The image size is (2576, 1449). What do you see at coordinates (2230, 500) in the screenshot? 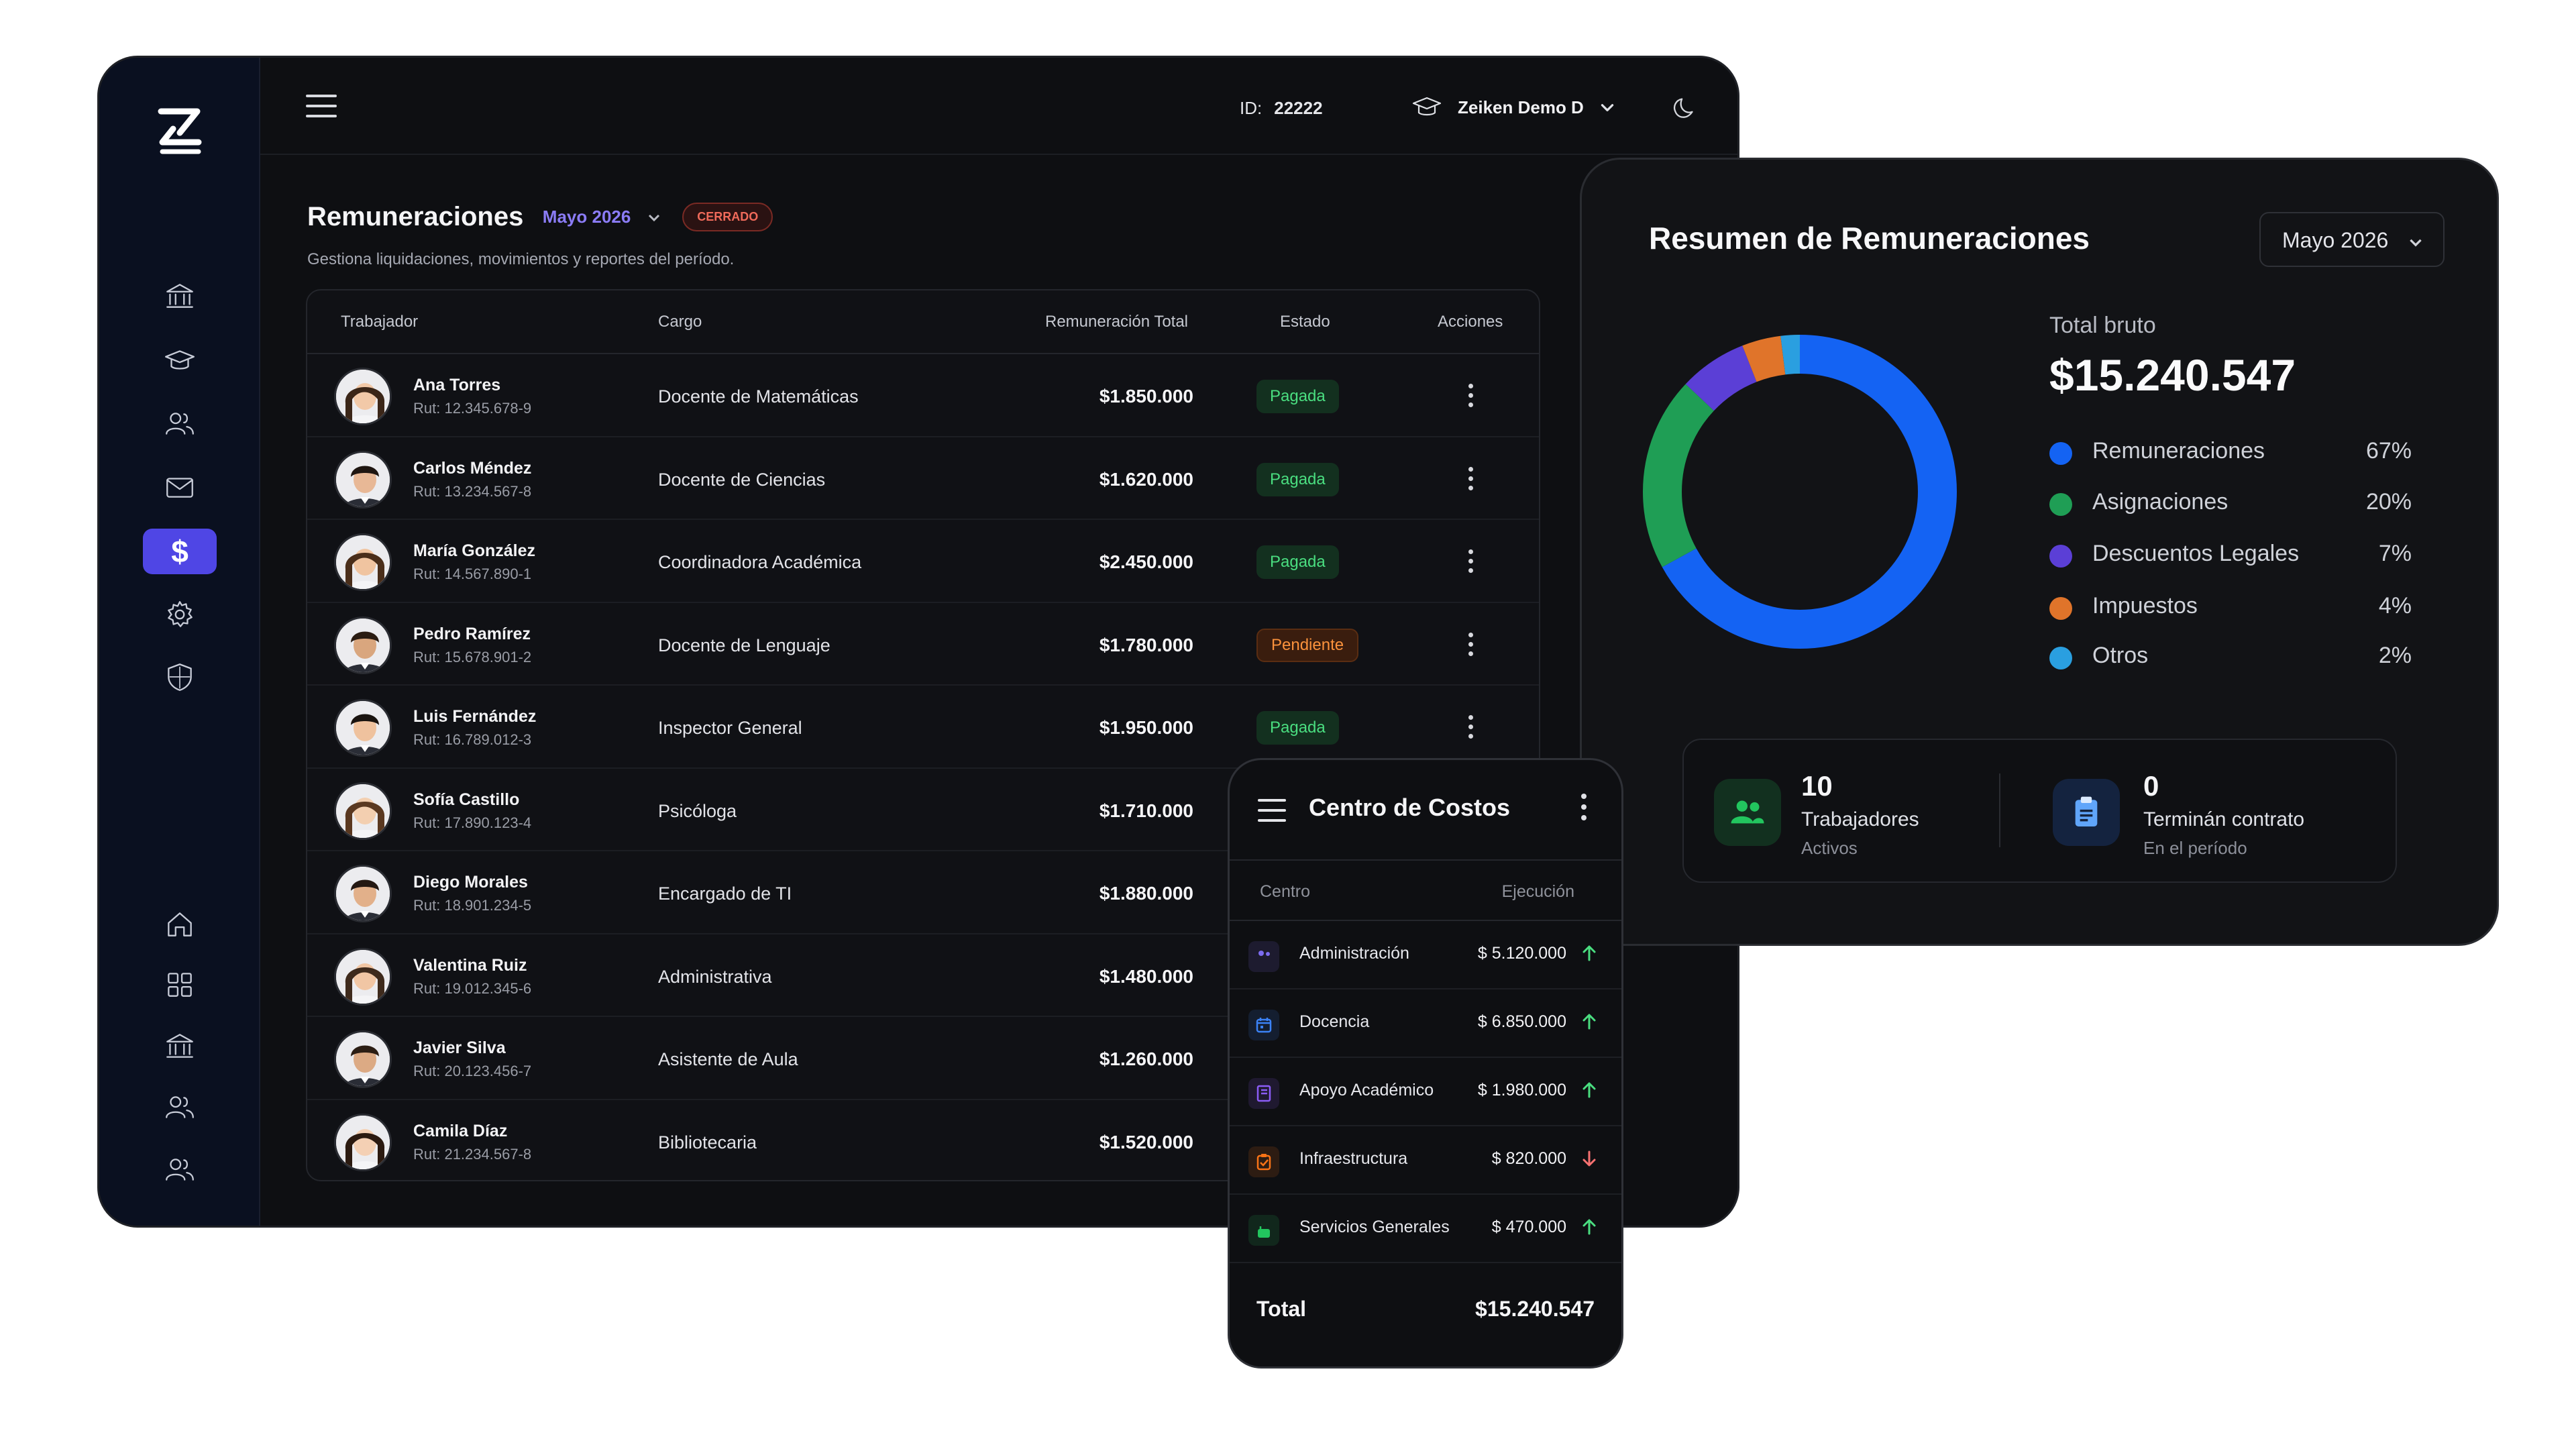
I see `legend-item: Asignaciones 20%` at bounding box center [2230, 500].